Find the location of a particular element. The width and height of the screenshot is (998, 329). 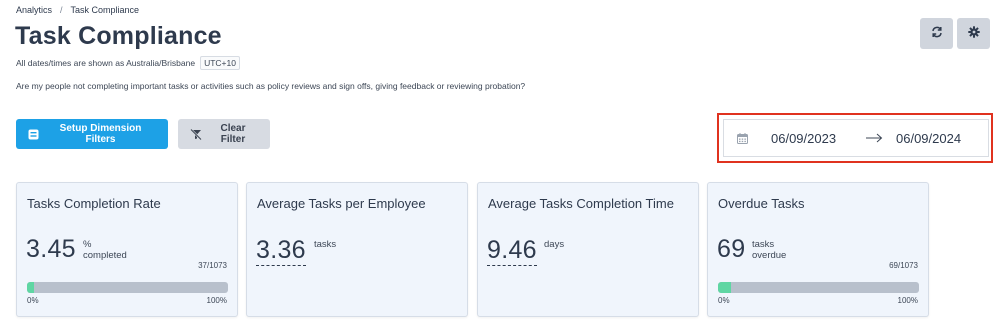

breadcrumb-link-analytics: Analytics is located at coordinates (34, 10).